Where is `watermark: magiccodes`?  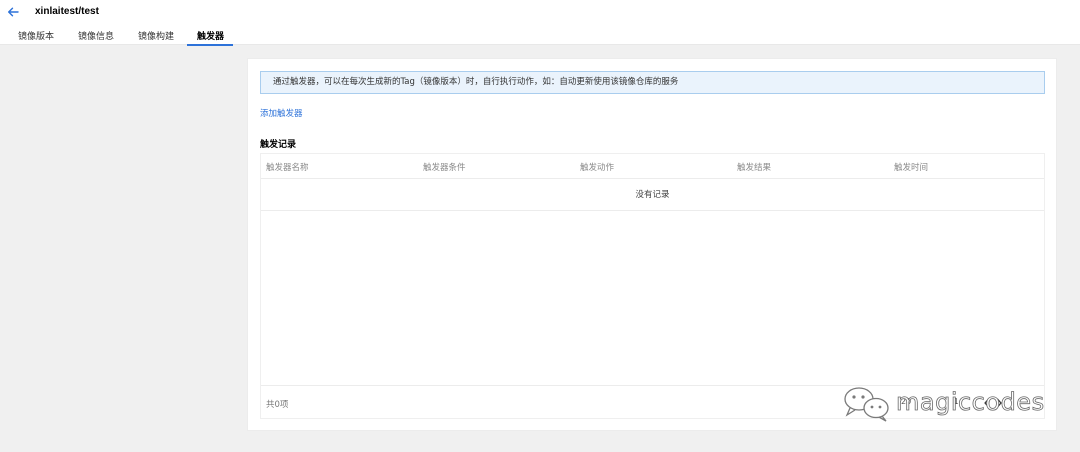 watermark: magiccodes is located at coordinates (944, 404).